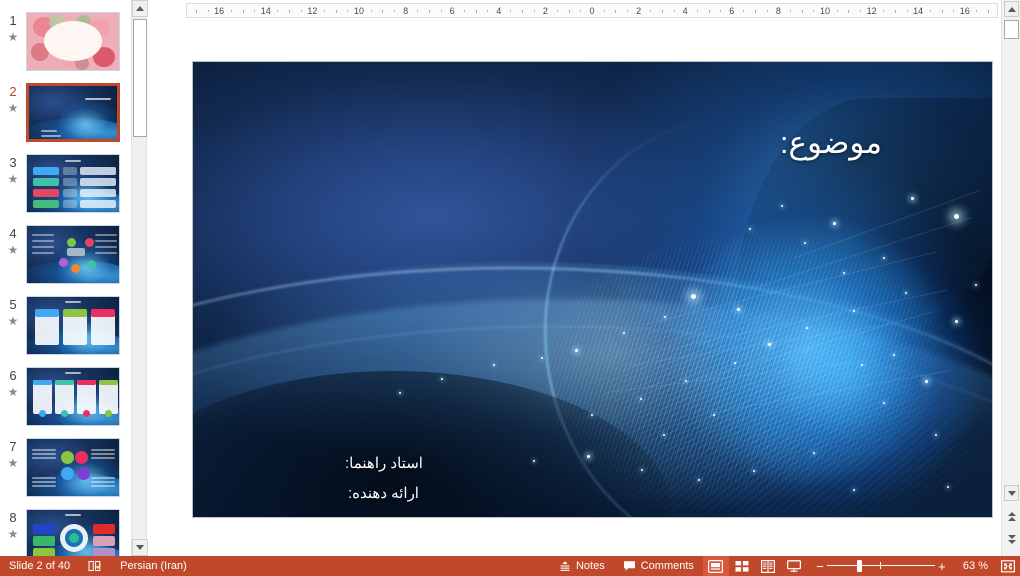  I want to click on thumbnail-item-2: 2 ★, so click(64, 118).